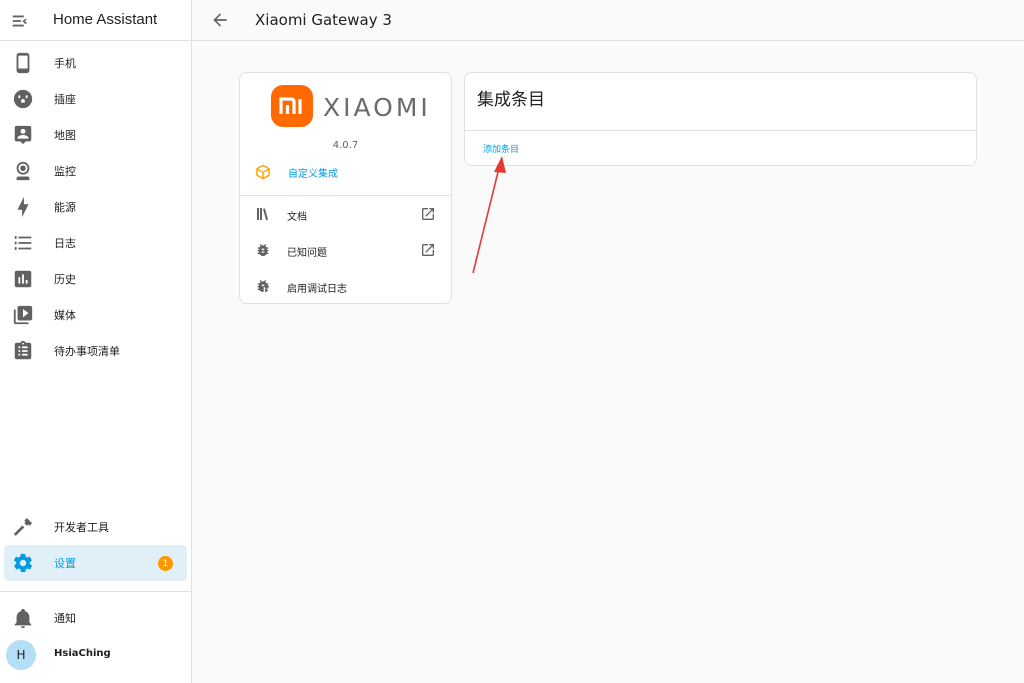 Image resolution: width=1024 pixels, height=683 pixels. Describe the element at coordinates (65, 279) in the screenshot. I see `sidebar-item-label: 历史` at that location.